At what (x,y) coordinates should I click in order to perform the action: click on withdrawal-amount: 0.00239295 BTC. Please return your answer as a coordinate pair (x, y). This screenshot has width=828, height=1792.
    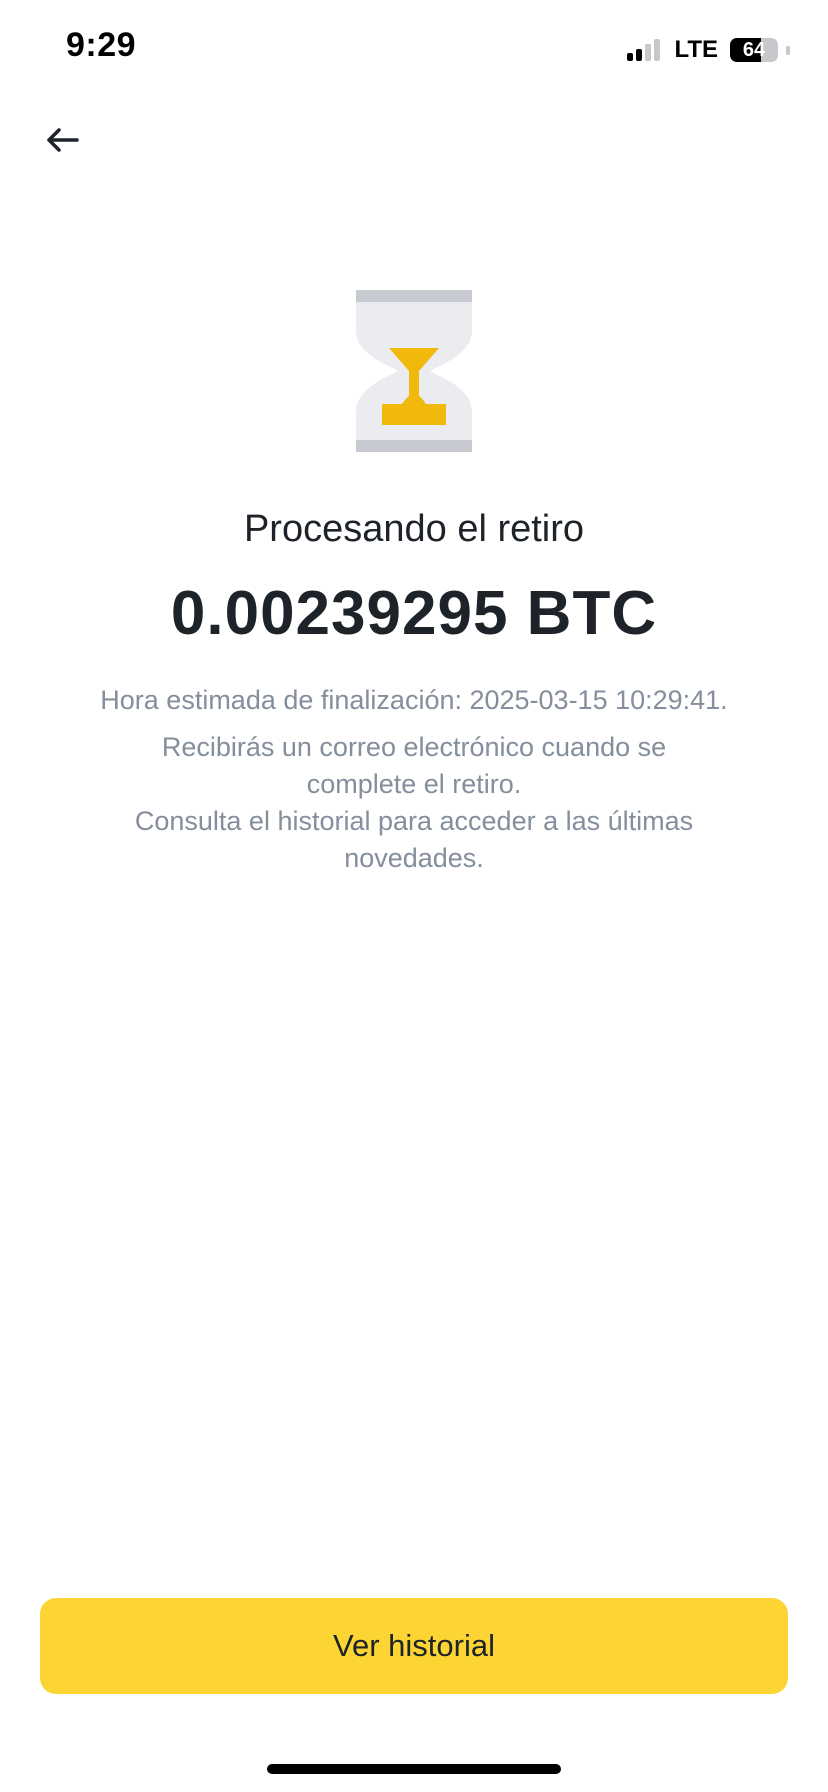
    Looking at the image, I should click on (414, 613).